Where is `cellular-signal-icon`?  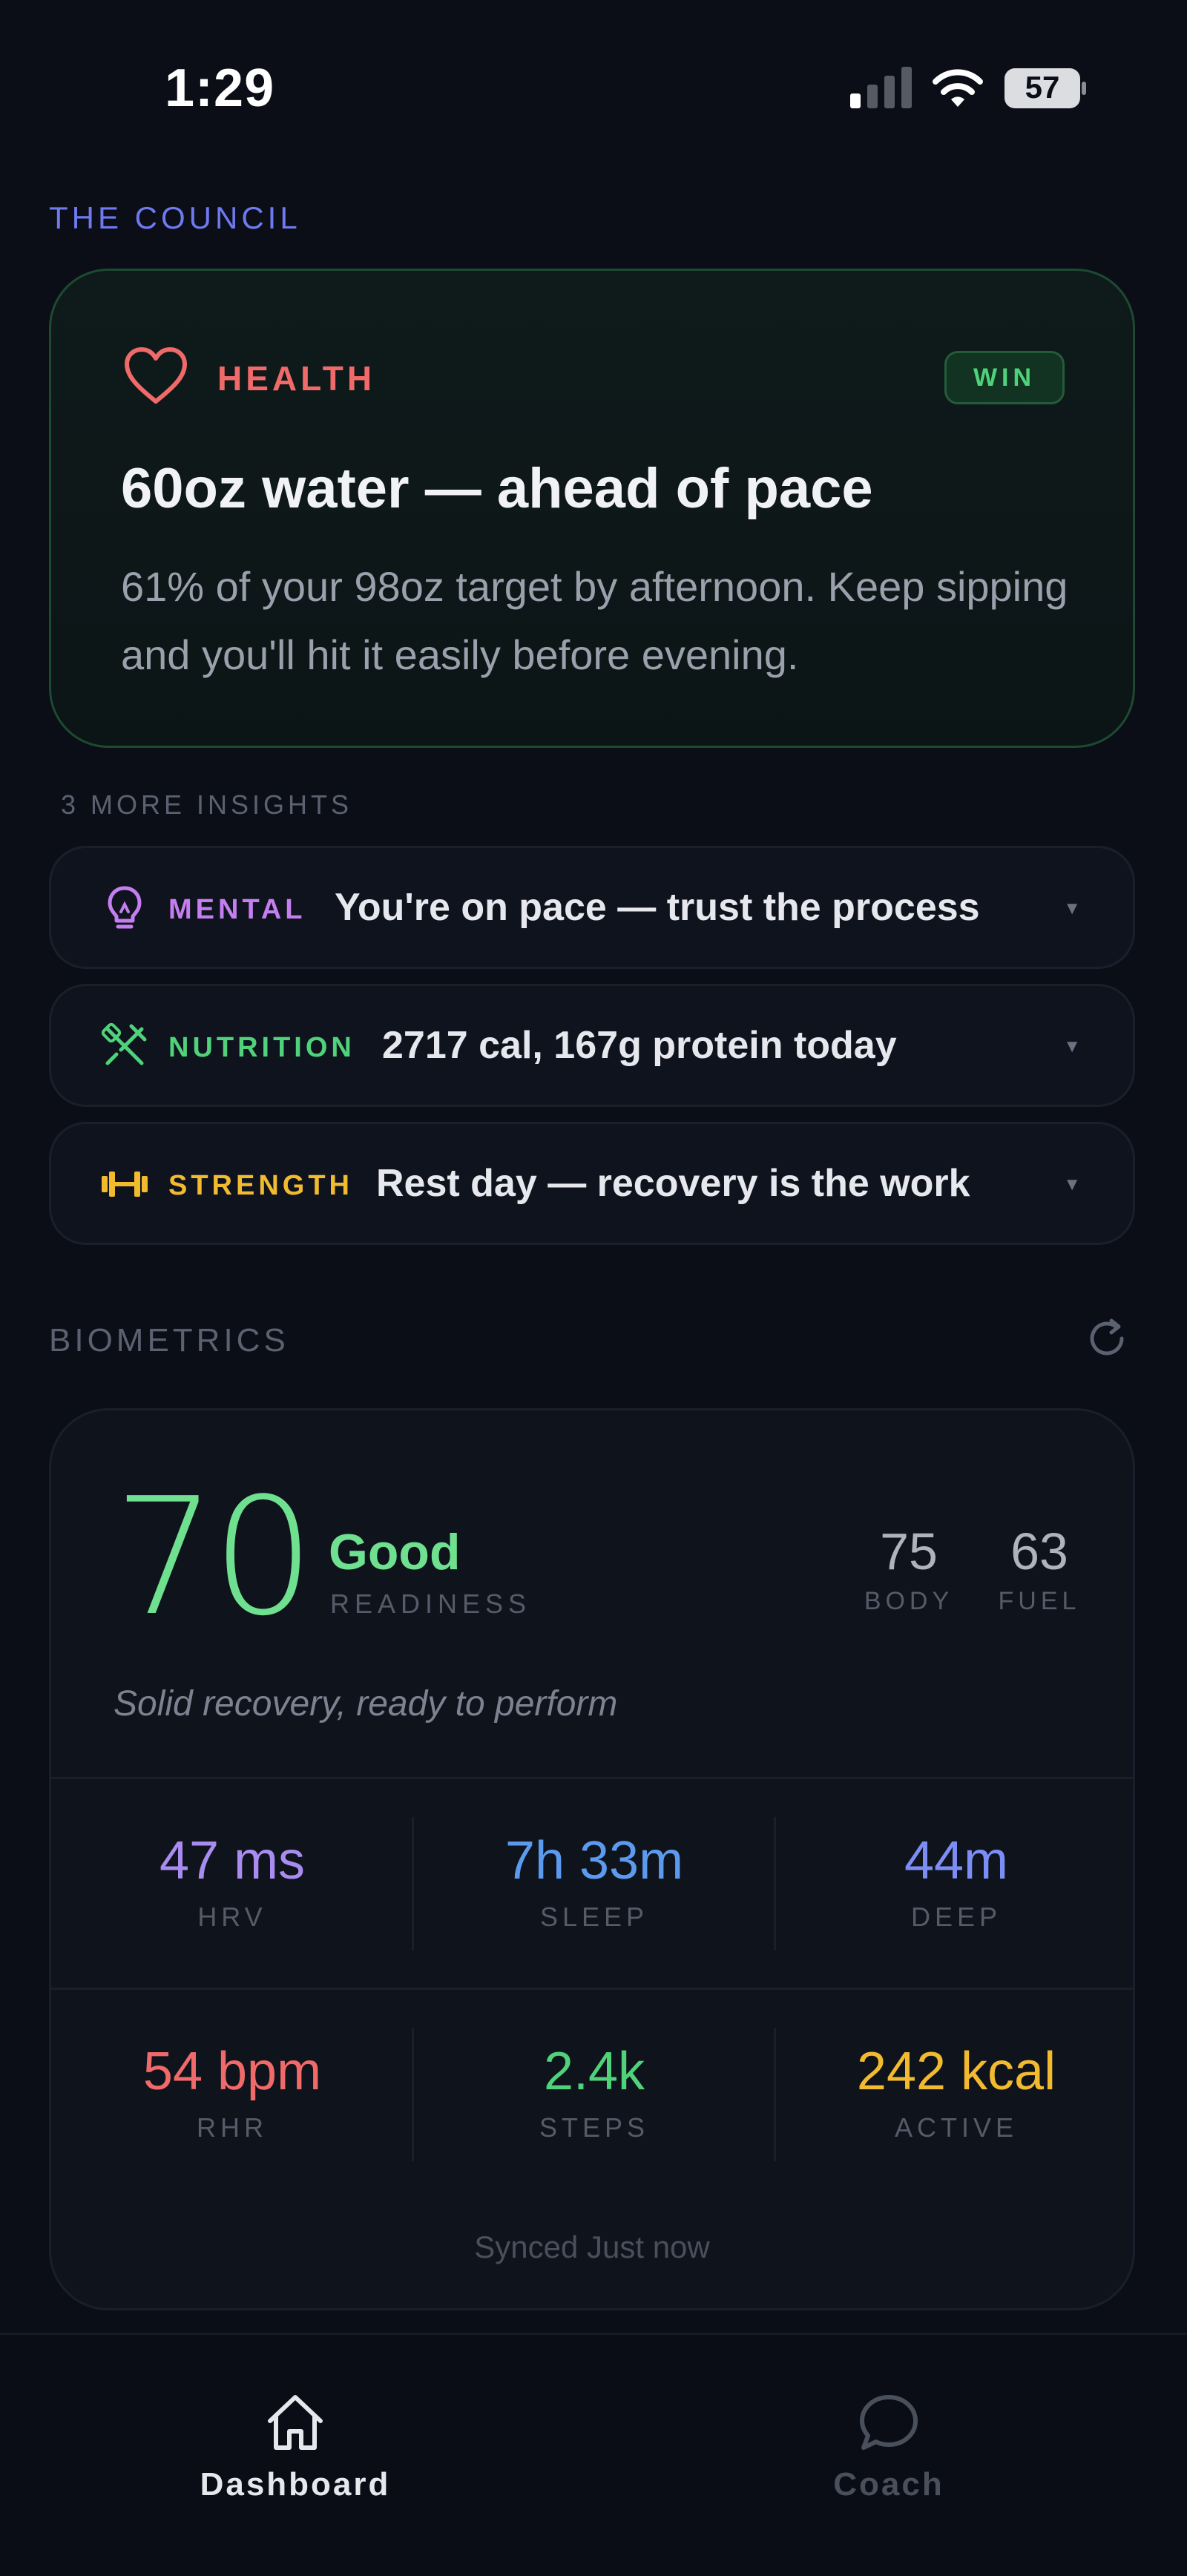 cellular-signal-icon is located at coordinates (881, 87).